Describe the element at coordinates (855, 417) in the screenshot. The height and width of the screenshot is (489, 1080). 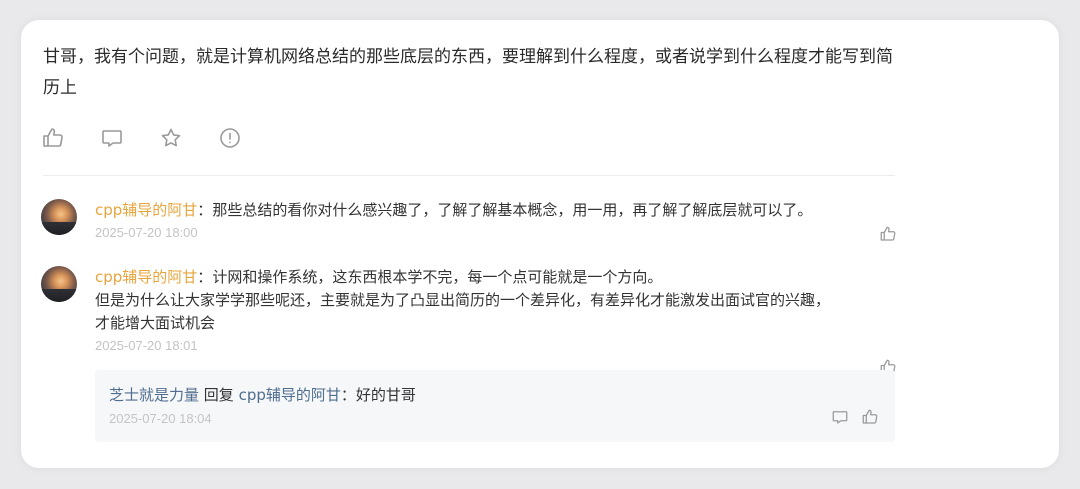
I see `reply-action-bar` at that location.